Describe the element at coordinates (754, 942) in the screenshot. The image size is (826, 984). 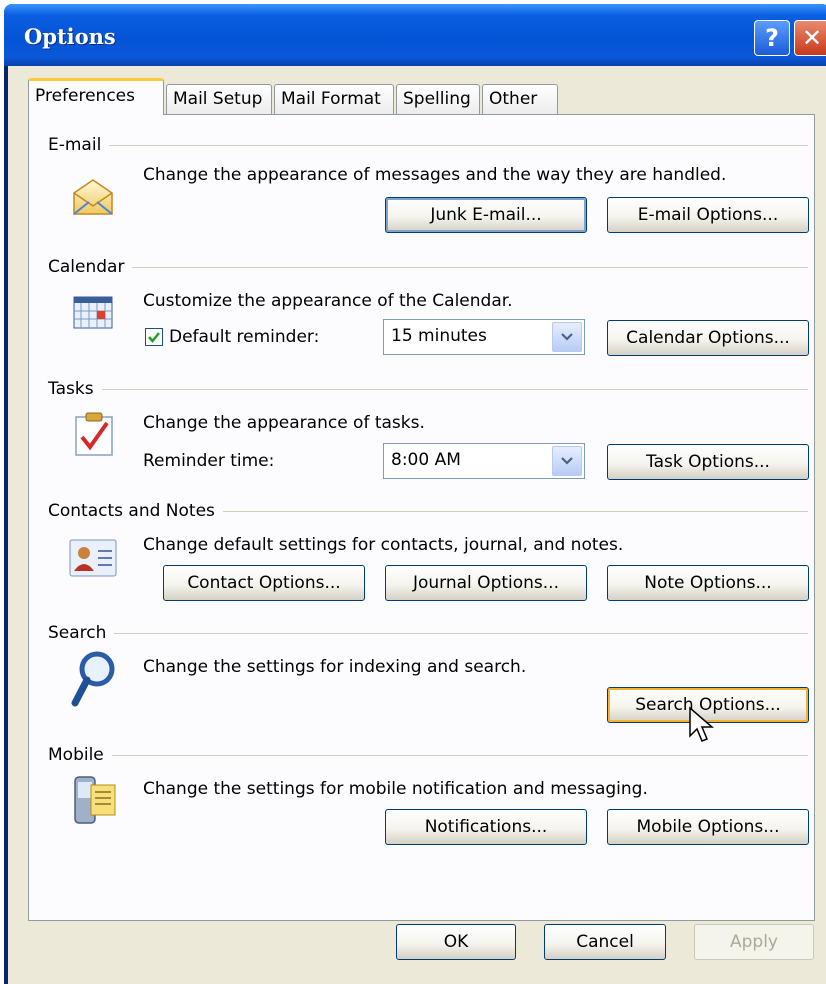
I see `apply-button: Apply` at that location.